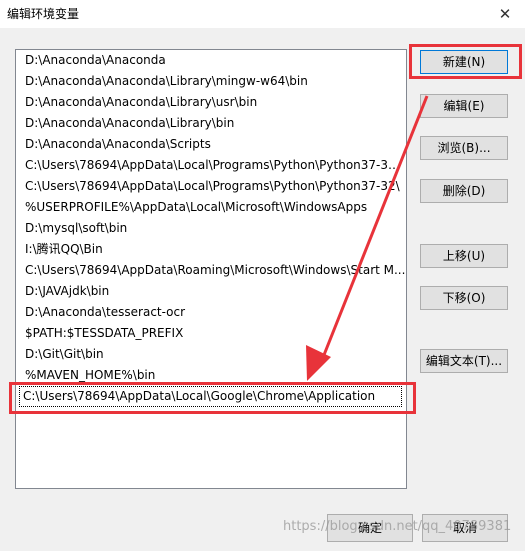 The image size is (525, 551). What do you see at coordinates (211, 60) in the screenshot?
I see `list-item: D:\Anaconda\Anaconda` at bounding box center [211, 60].